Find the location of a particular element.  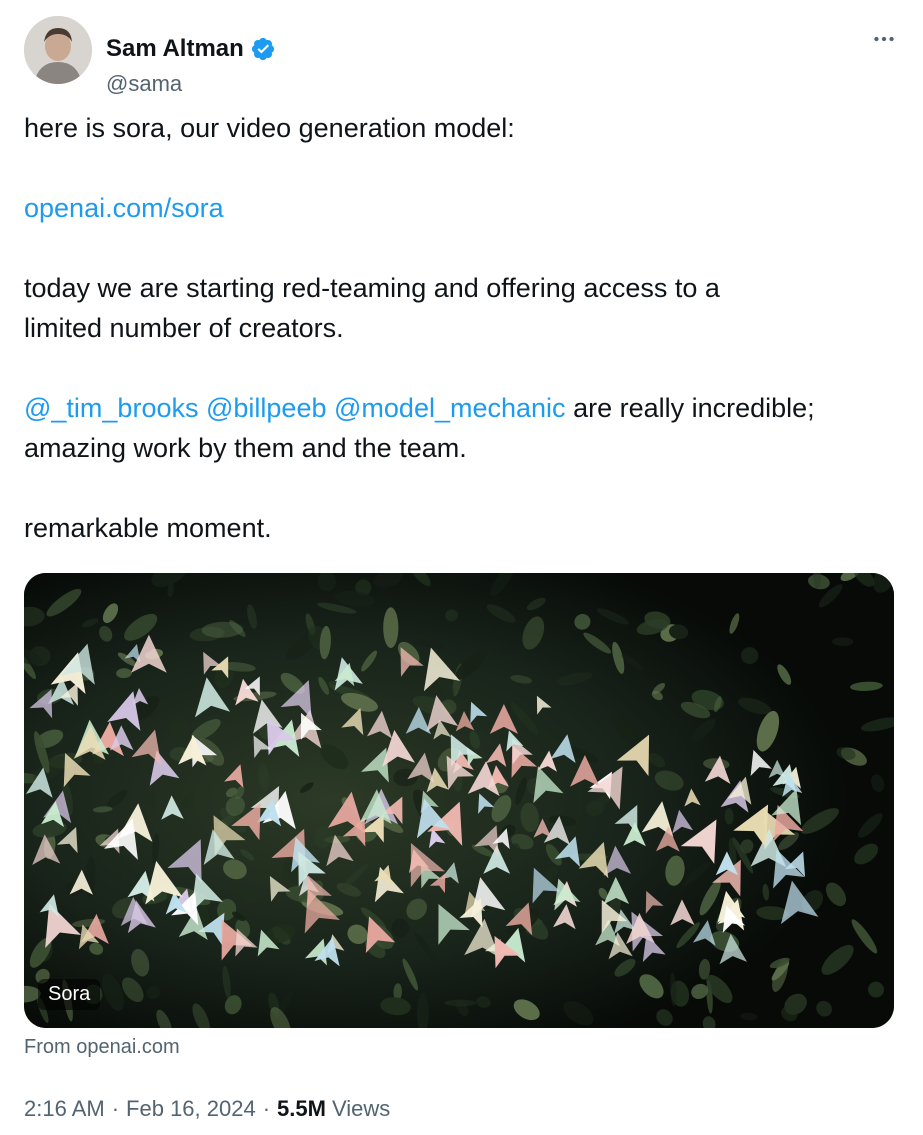

author-name-row: Sam Altman is located at coordinates (191, 49).